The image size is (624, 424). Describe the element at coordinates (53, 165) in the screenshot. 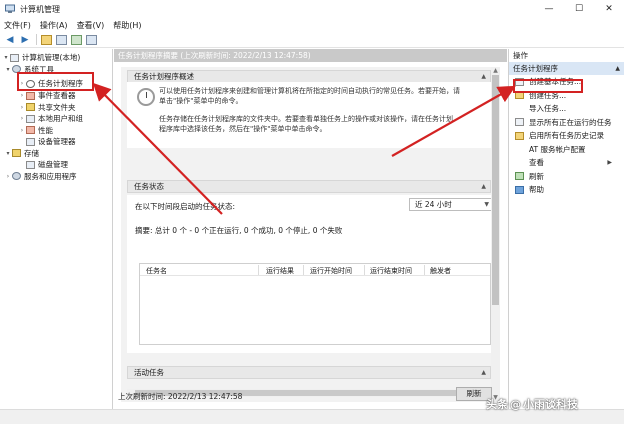

I see `tree-item-label: 磁盘管理` at that location.